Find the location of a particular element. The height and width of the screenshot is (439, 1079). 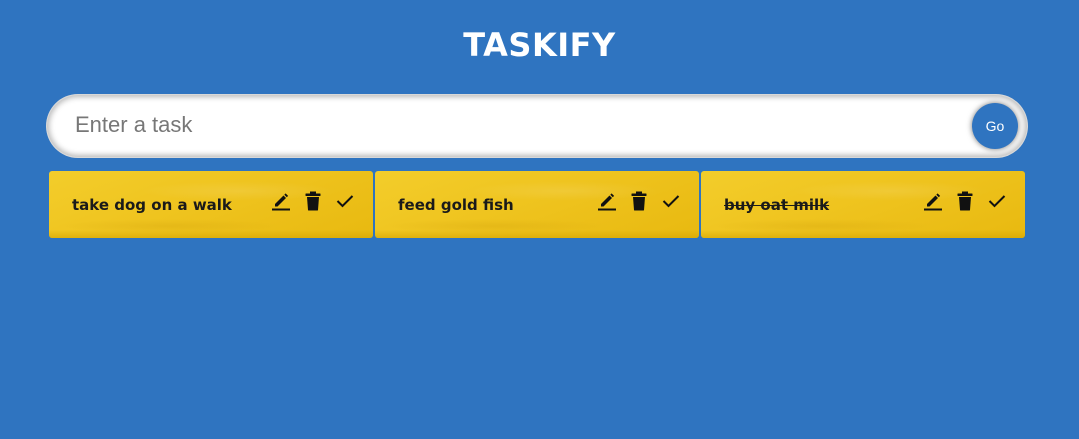

task-card: feed gold fish is located at coordinates (537, 204).